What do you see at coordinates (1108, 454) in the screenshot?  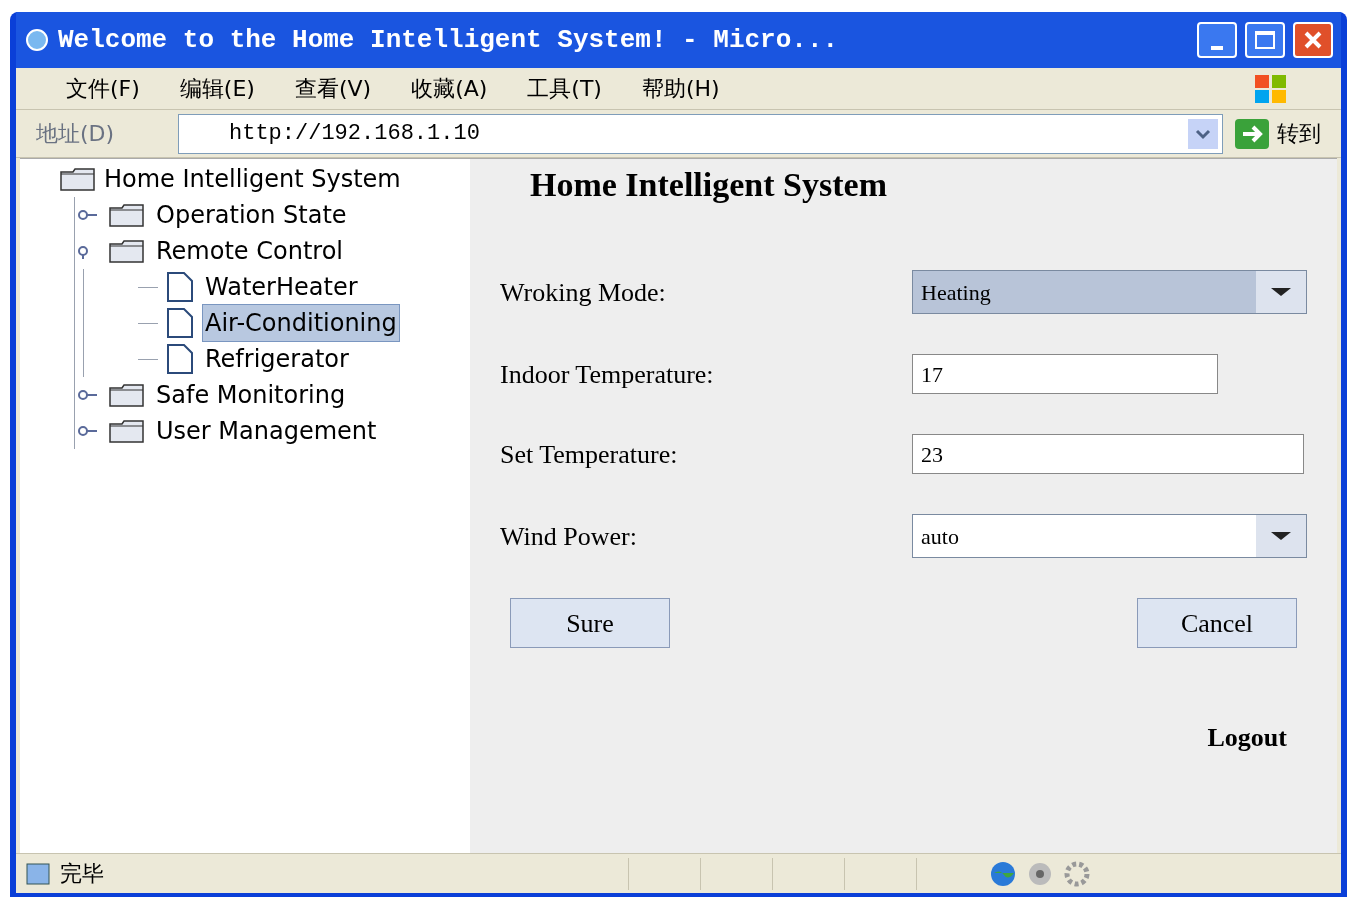 I see `input-field: 23` at bounding box center [1108, 454].